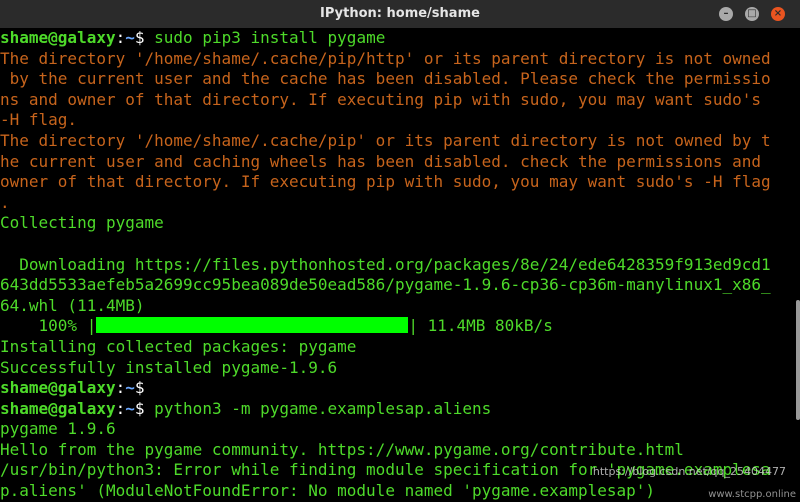 This screenshot has width=800, height=502. I want to click on close-icon: ×, so click(778, 13).